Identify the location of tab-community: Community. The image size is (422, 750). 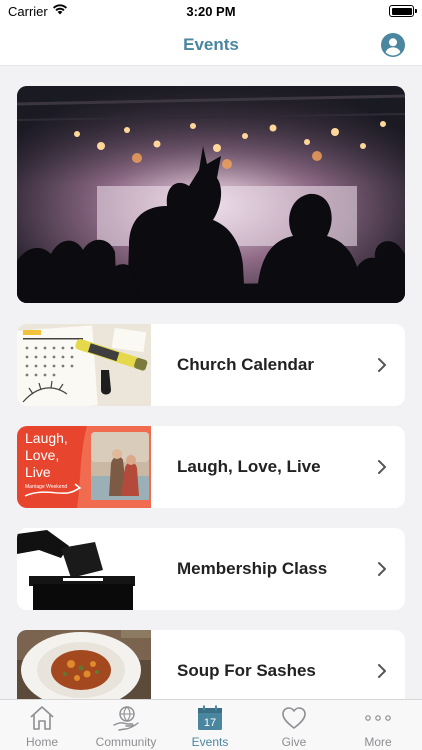
(126, 725).